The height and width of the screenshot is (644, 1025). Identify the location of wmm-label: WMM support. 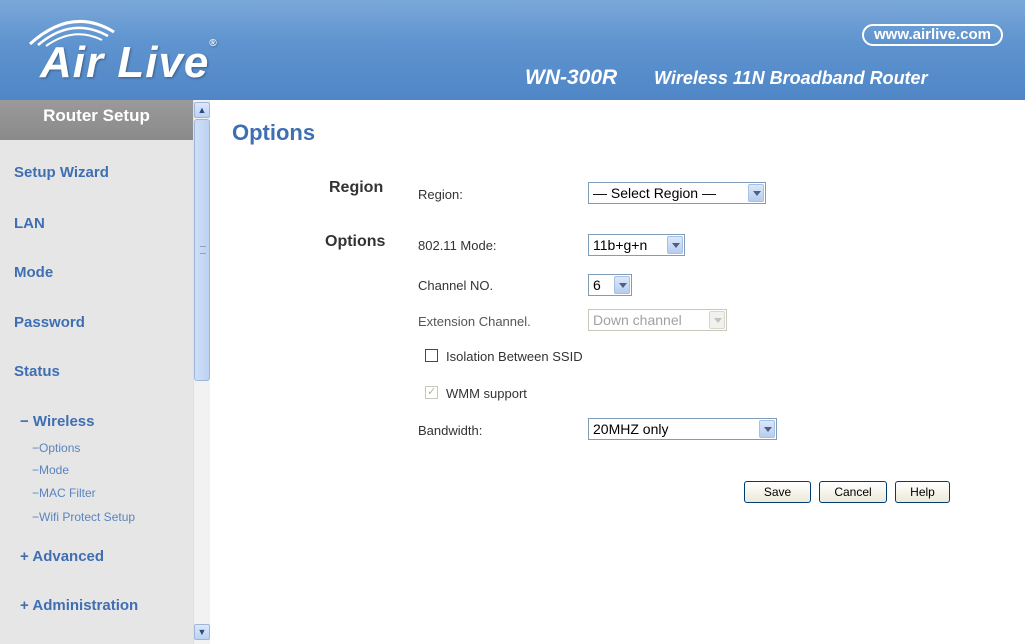
(486, 393).